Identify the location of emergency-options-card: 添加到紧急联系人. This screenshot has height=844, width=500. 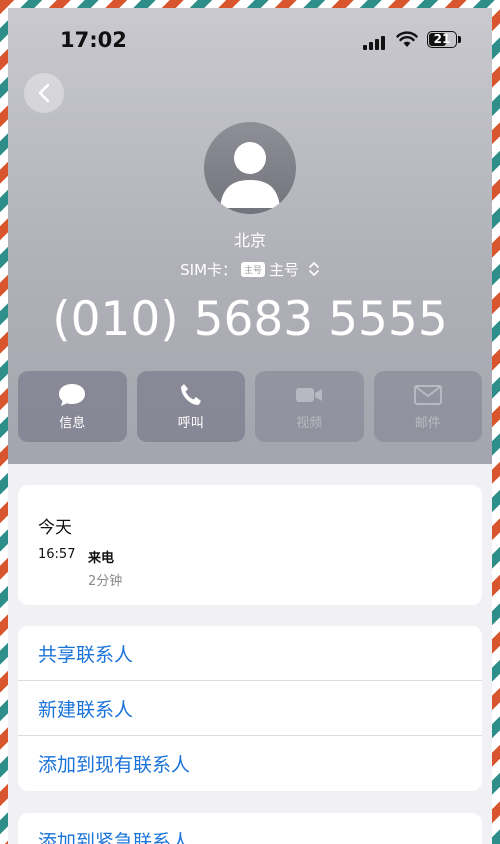
(250, 828).